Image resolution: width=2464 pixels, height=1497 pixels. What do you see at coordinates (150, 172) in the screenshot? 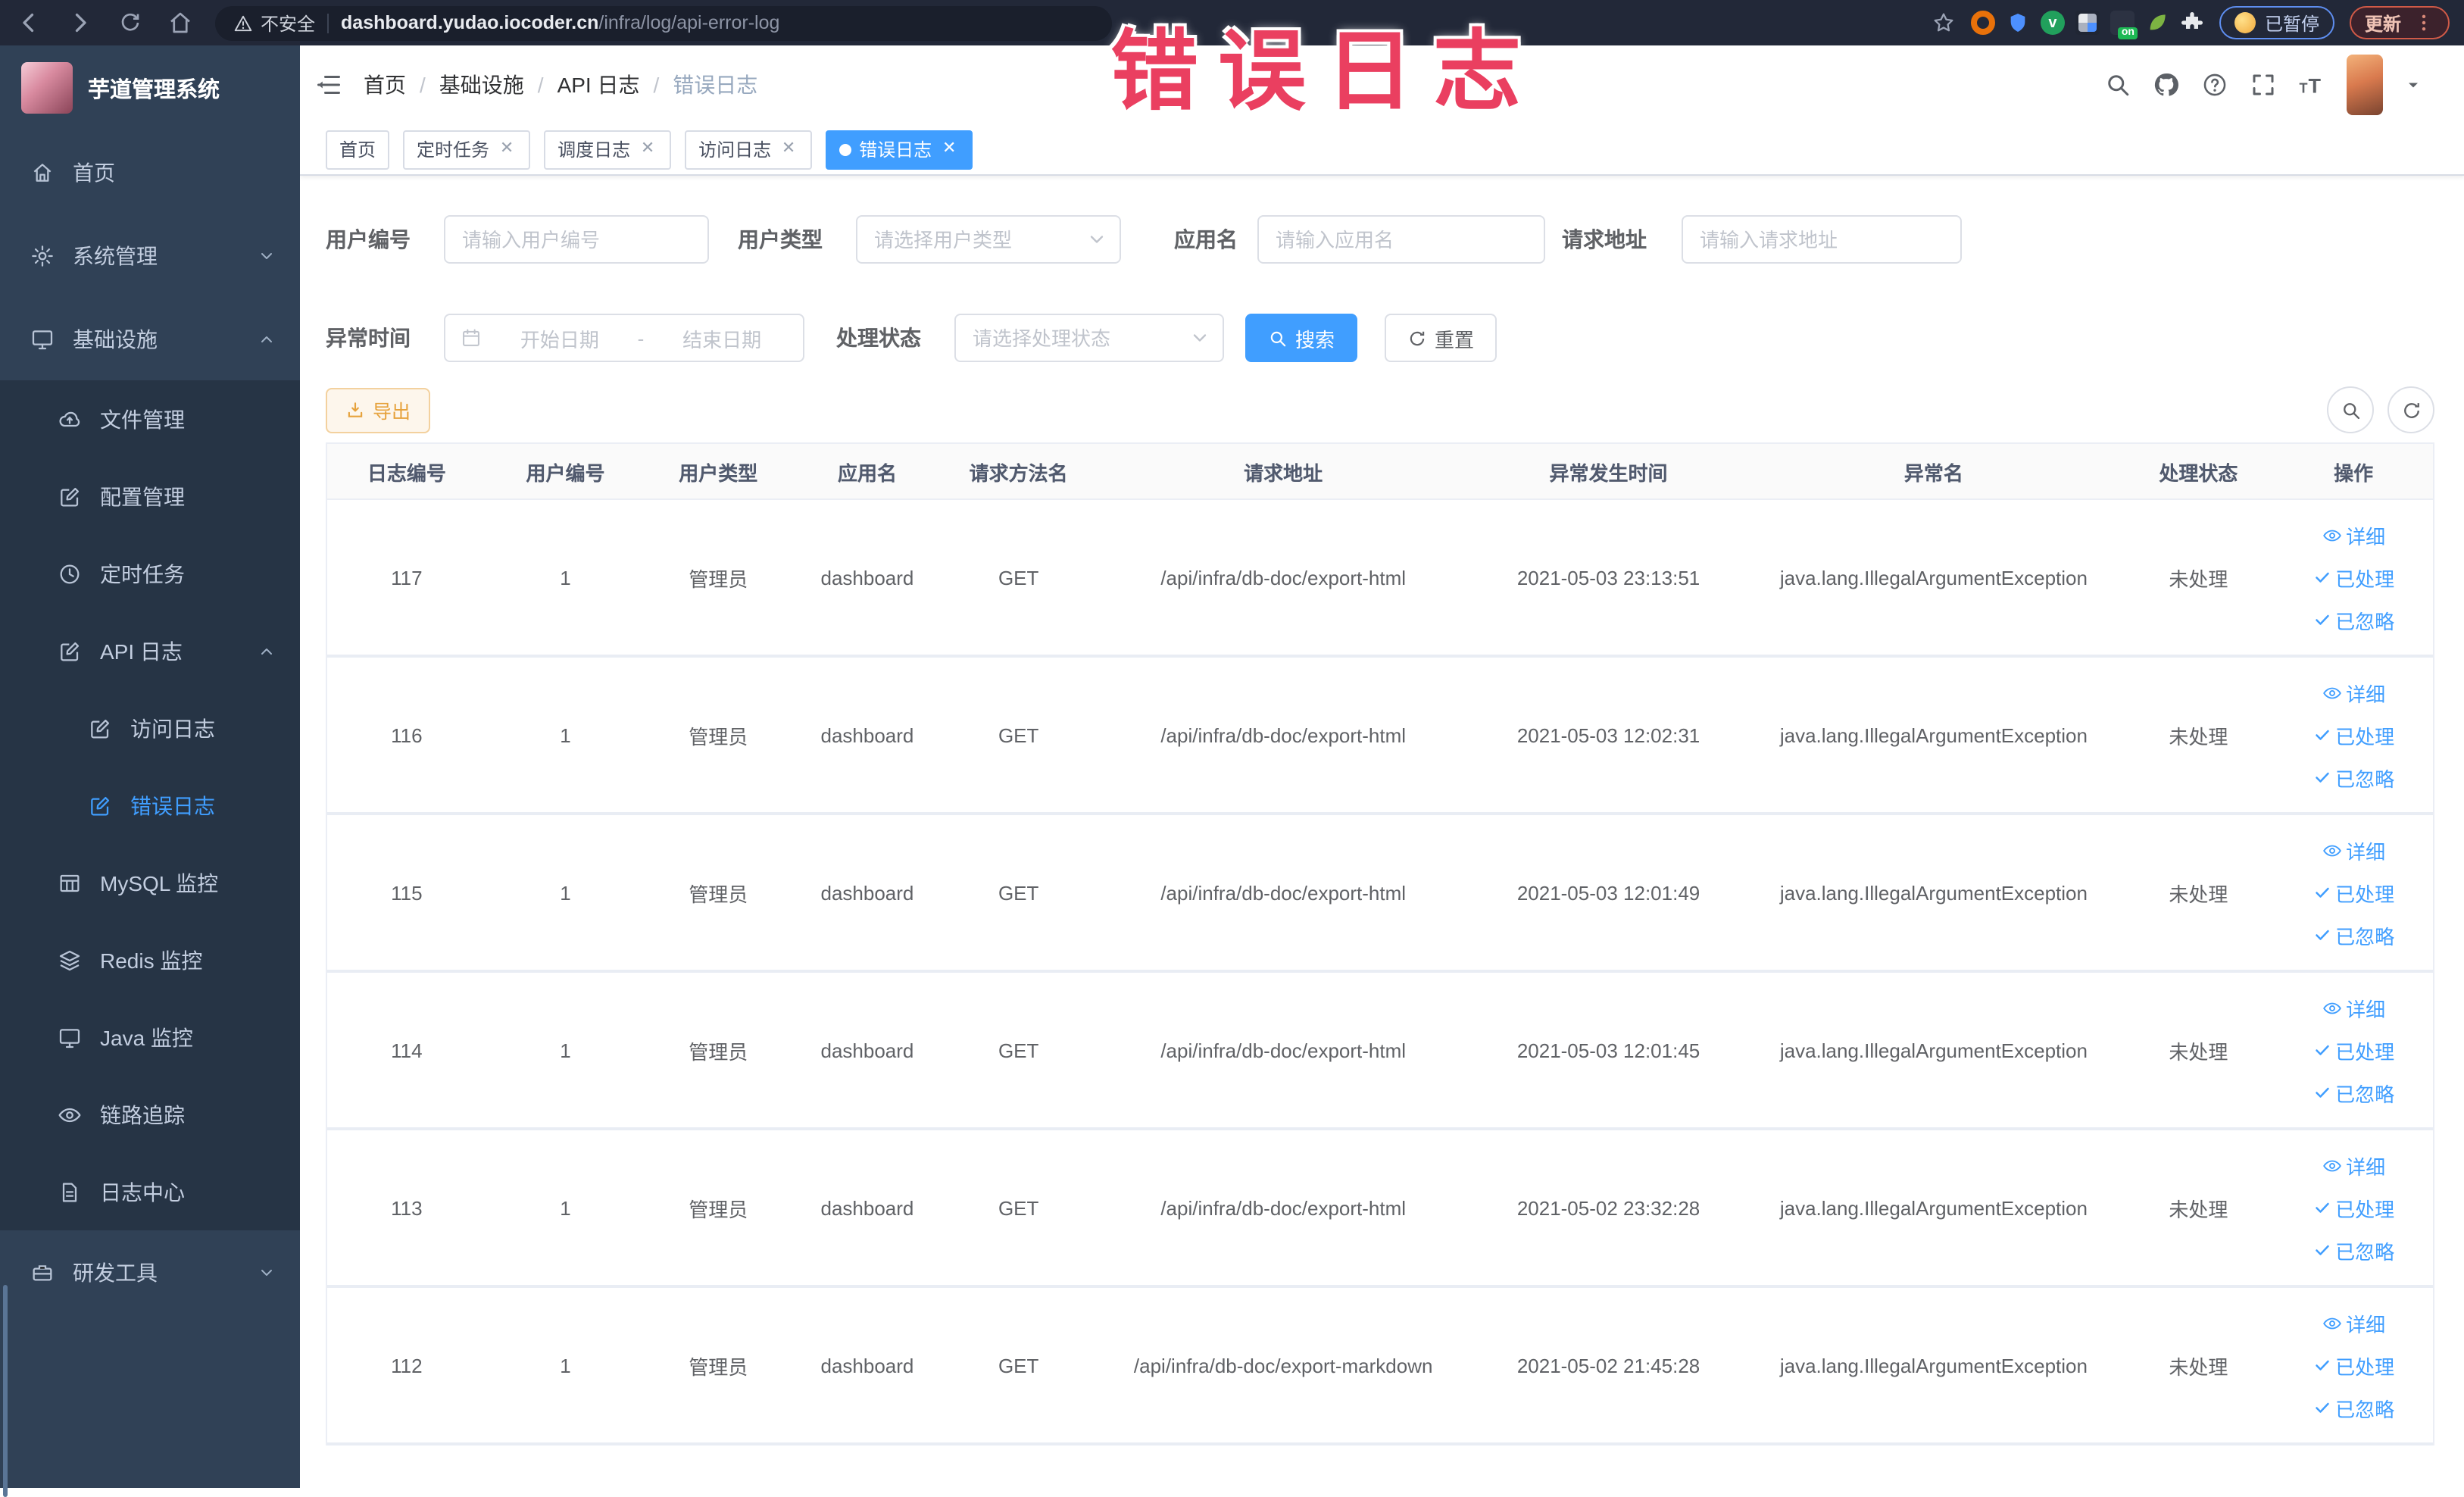
I see `sidebar-item-home: 首页` at bounding box center [150, 172].